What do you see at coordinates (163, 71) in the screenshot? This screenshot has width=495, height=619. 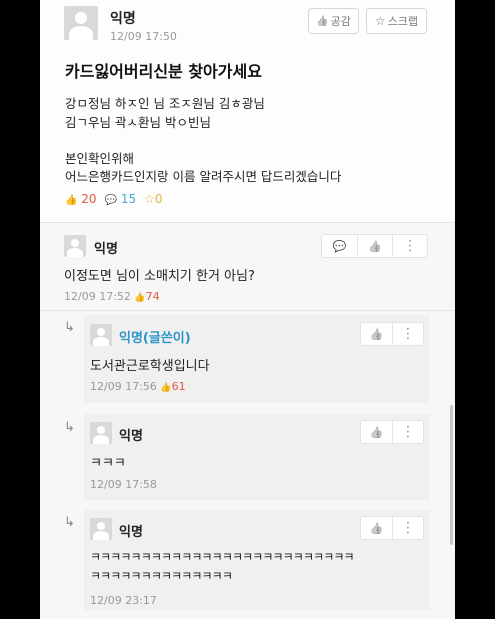 I see `post-title: 카드잃어버리신분 찾아가세요` at bounding box center [163, 71].